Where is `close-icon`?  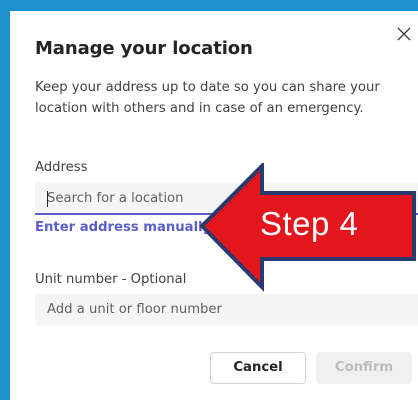 close-icon is located at coordinates (404, 34).